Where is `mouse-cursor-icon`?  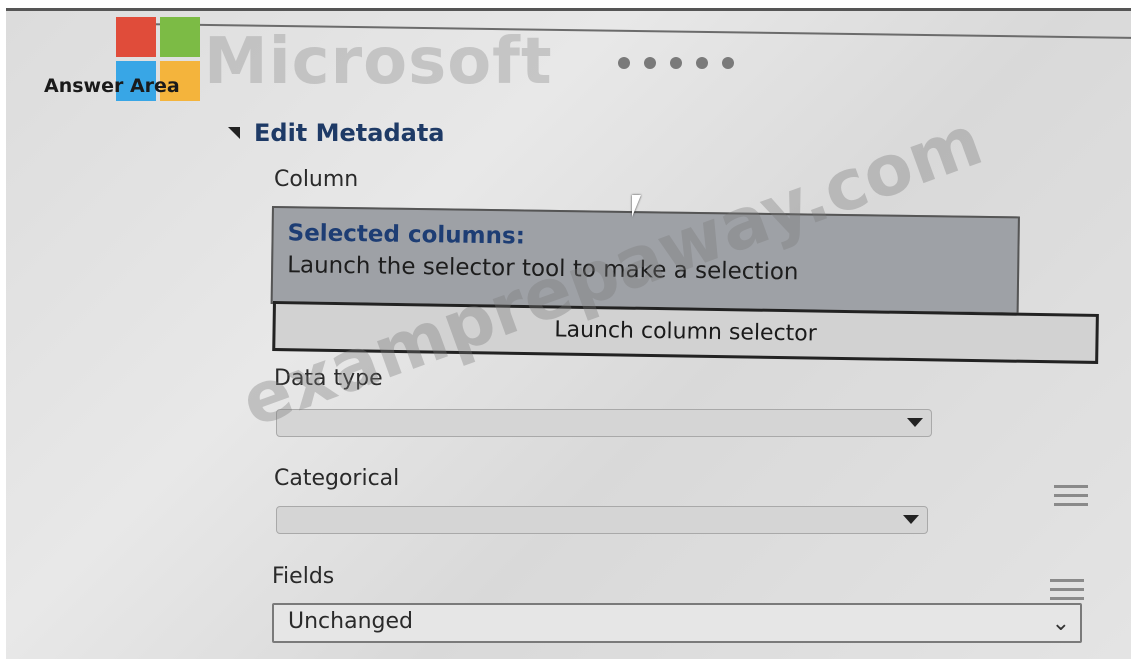
mouse-cursor-icon is located at coordinates (641, 206).